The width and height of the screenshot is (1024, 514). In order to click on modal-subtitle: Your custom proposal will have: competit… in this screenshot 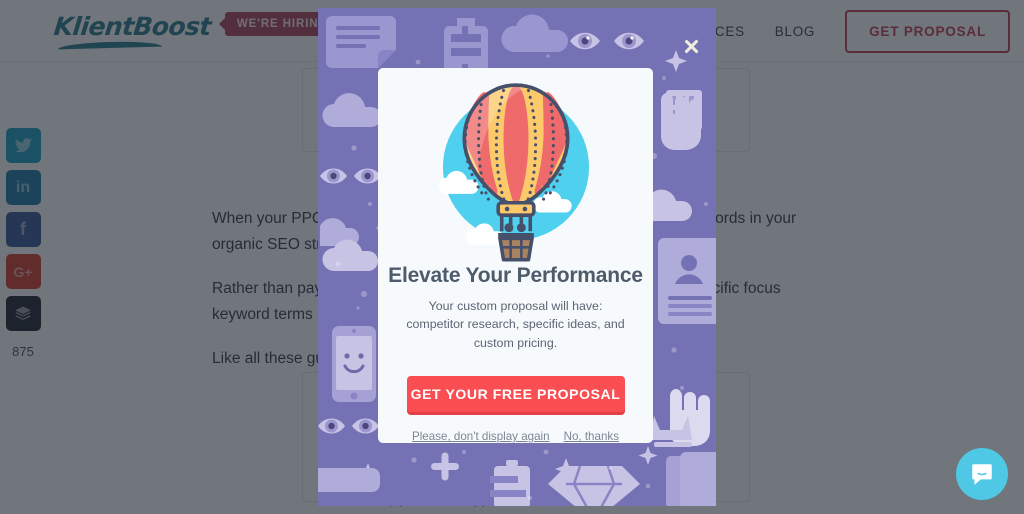, I will do `click(515, 324)`.